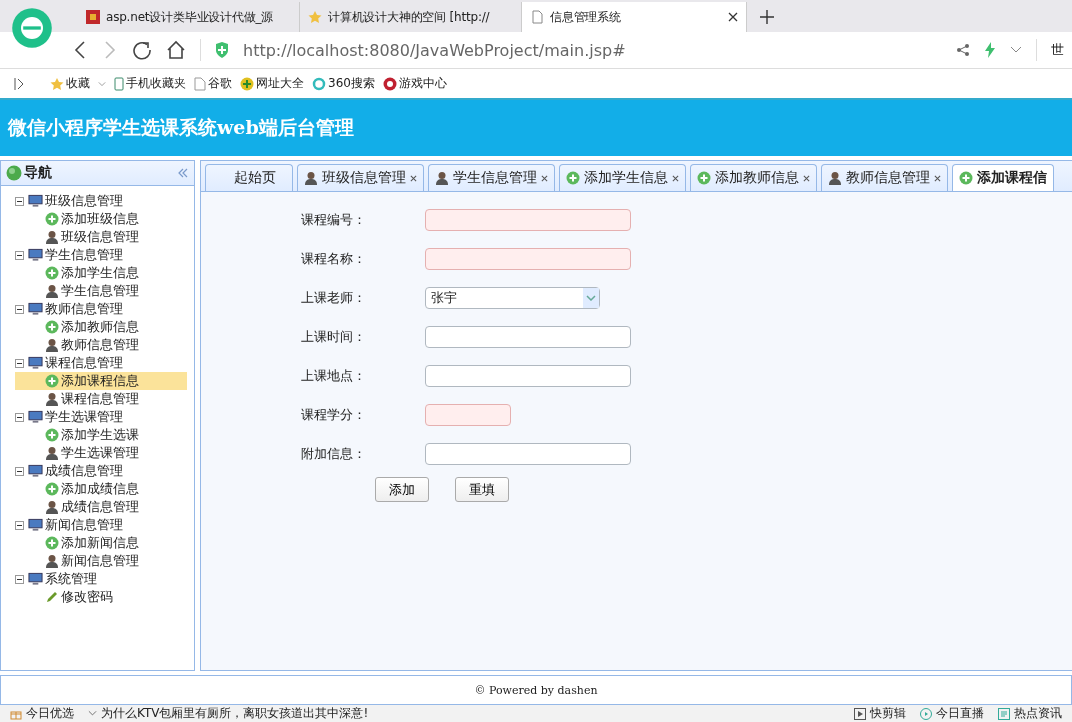  I want to click on browser-logo-icon, so click(32, 28).